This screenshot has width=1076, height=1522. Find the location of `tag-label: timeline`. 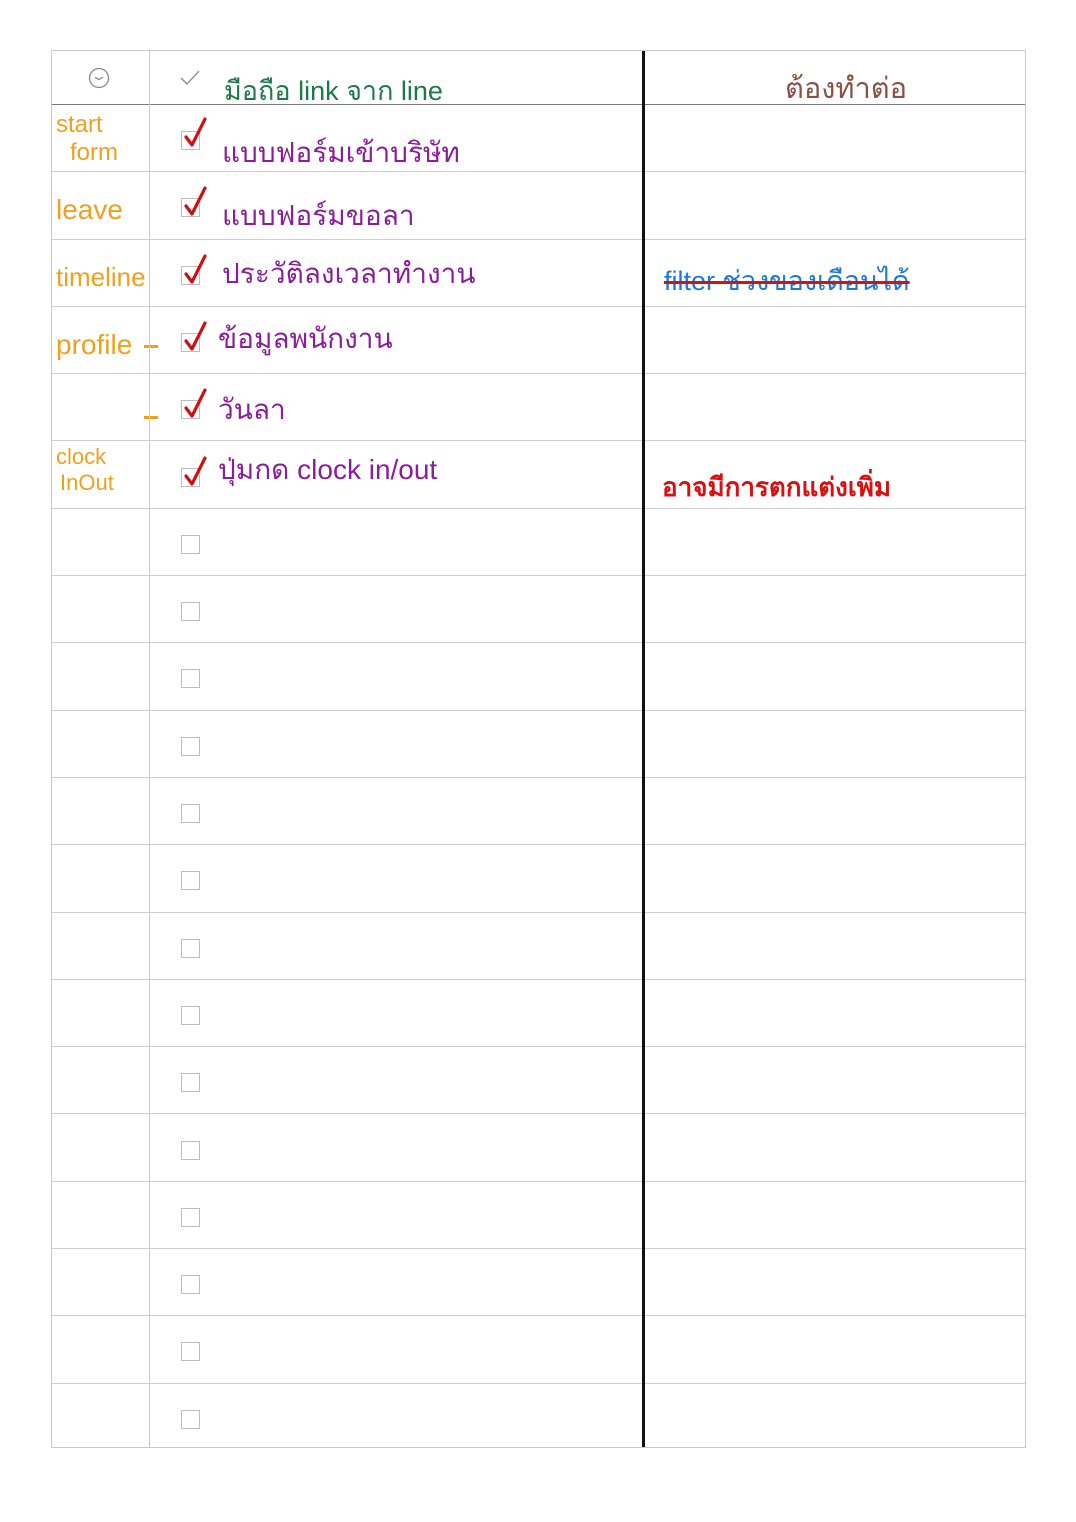

tag-label: timeline is located at coordinates (101, 276).